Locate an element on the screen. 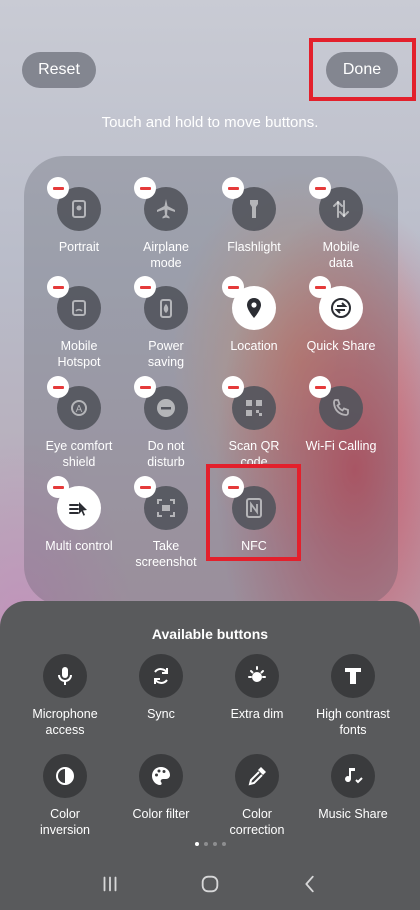 The width and height of the screenshot is (420, 910). quick-share-icon is located at coordinates (341, 308).